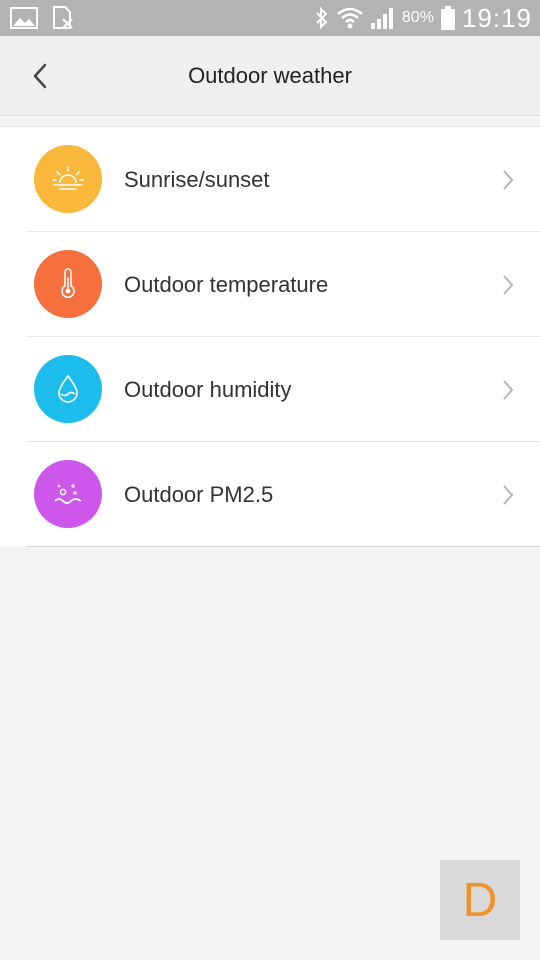 This screenshot has height=960, width=540. Describe the element at coordinates (42, 18) in the screenshot. I see `status-bar-left` at that location.